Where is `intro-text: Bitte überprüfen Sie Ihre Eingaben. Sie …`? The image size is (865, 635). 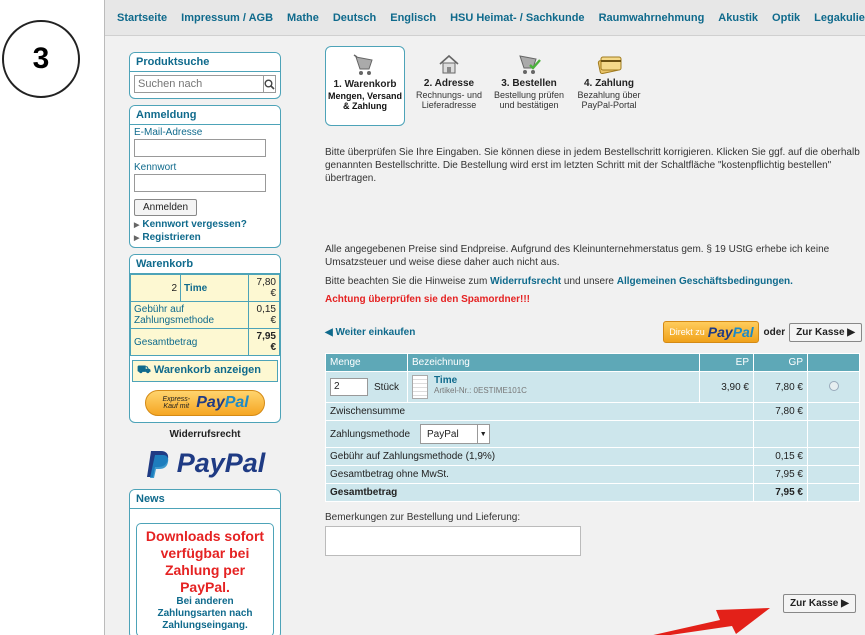 intro-text: Bitte überprüfen Sie Ihre Eingaben. Sie … is located at coordinates (592, 165).